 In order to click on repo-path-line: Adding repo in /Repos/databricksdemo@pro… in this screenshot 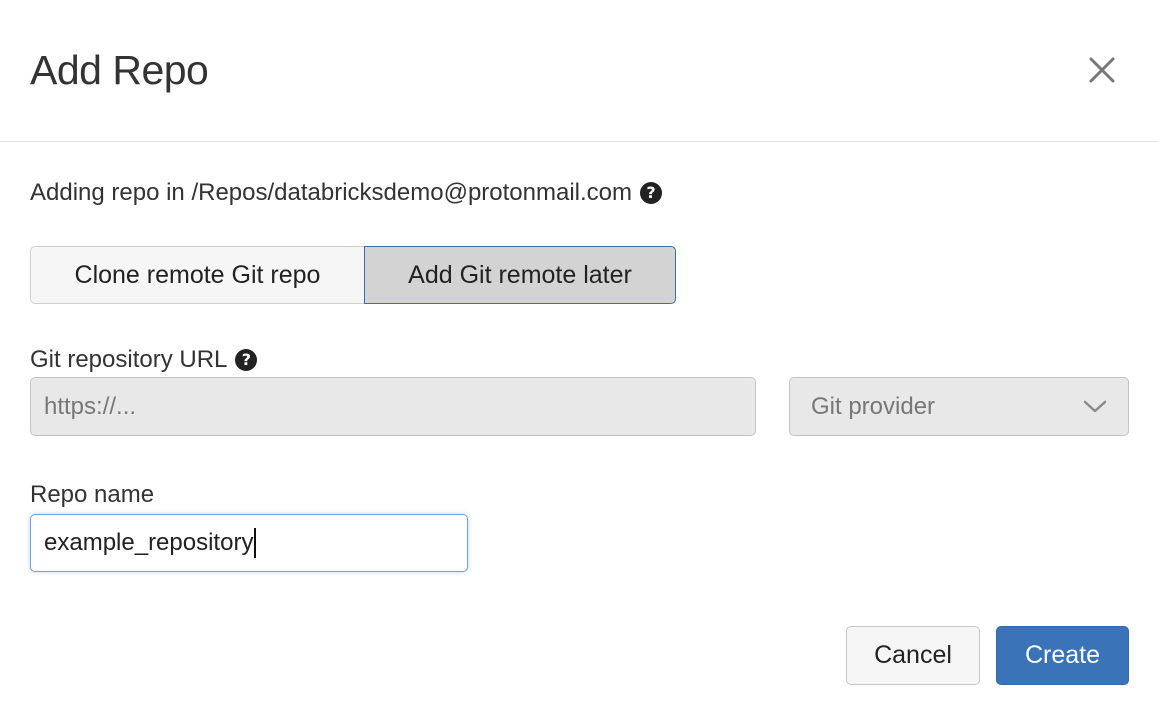, I will do `click(346, 193)`.